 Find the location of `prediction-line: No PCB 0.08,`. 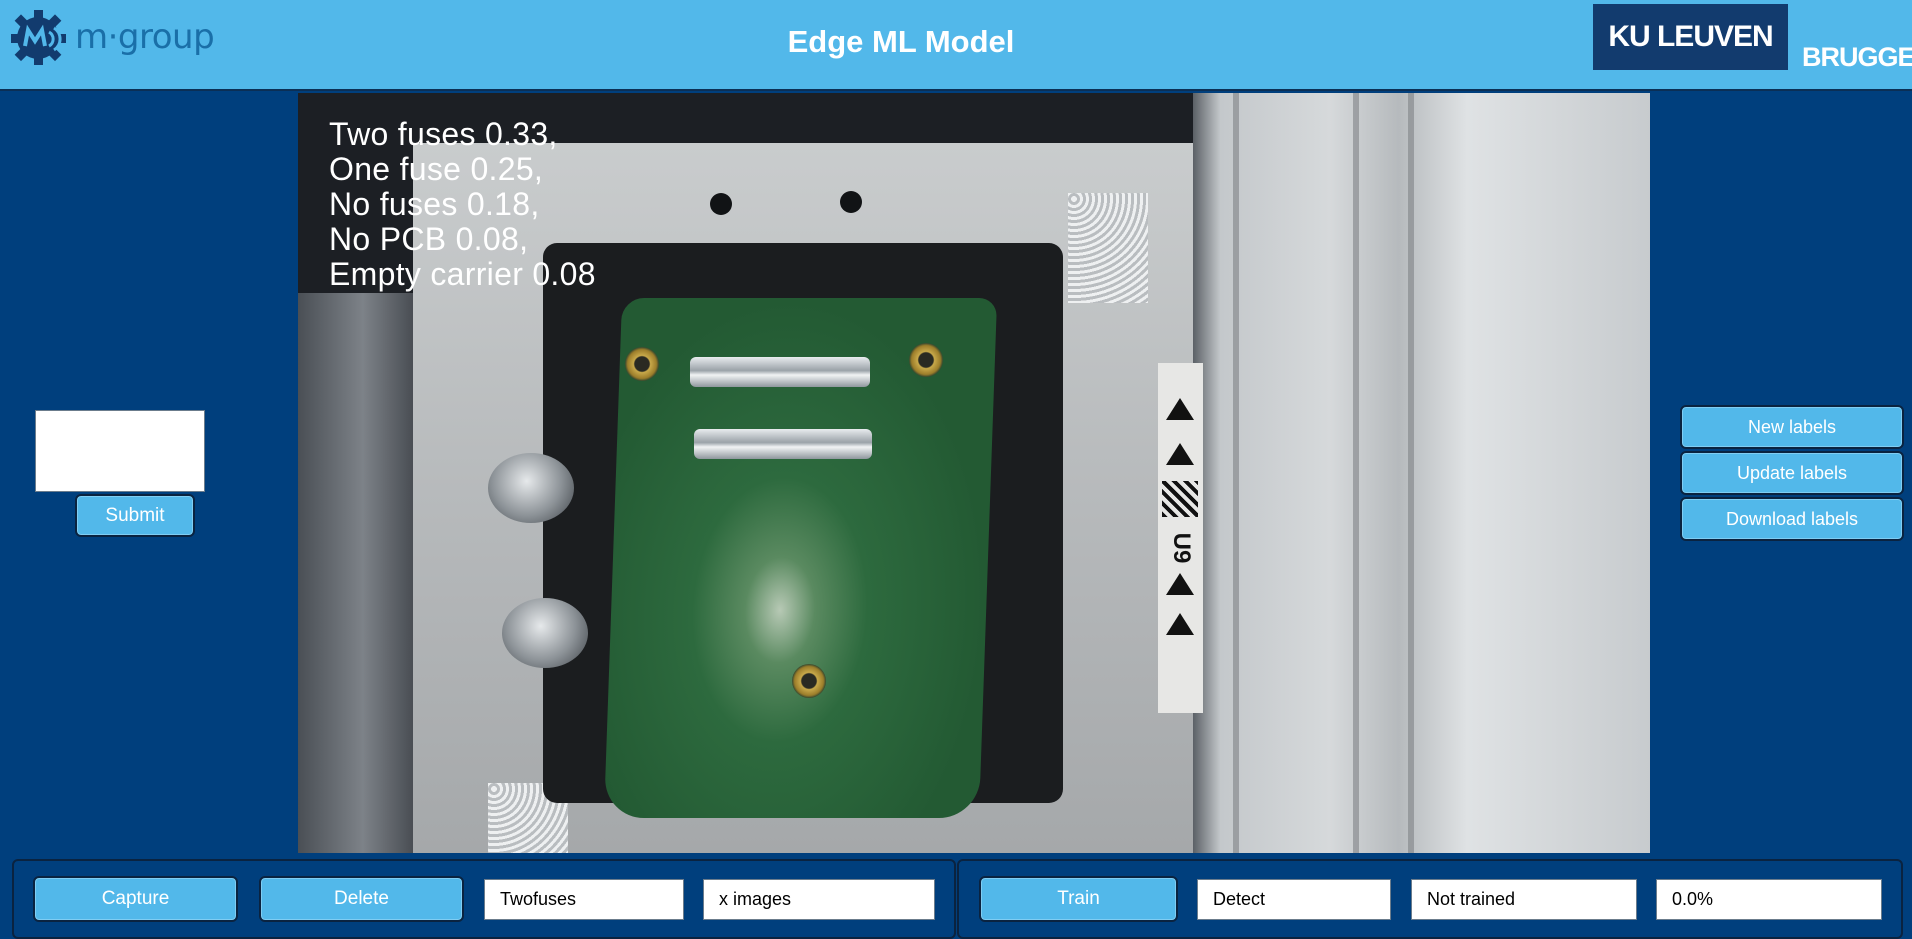

prediction-line: No PCB 0.08, is located at coordinates (429, 239).